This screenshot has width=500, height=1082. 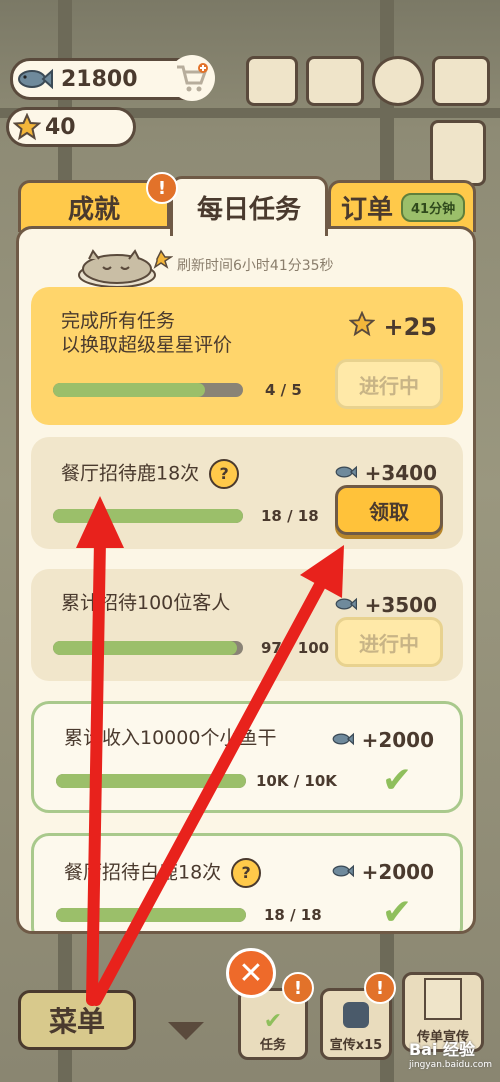 What do you see at coordinates (443, 999) in the screenshot?
I see `flyer-icon` at bounding box center [443, 999].